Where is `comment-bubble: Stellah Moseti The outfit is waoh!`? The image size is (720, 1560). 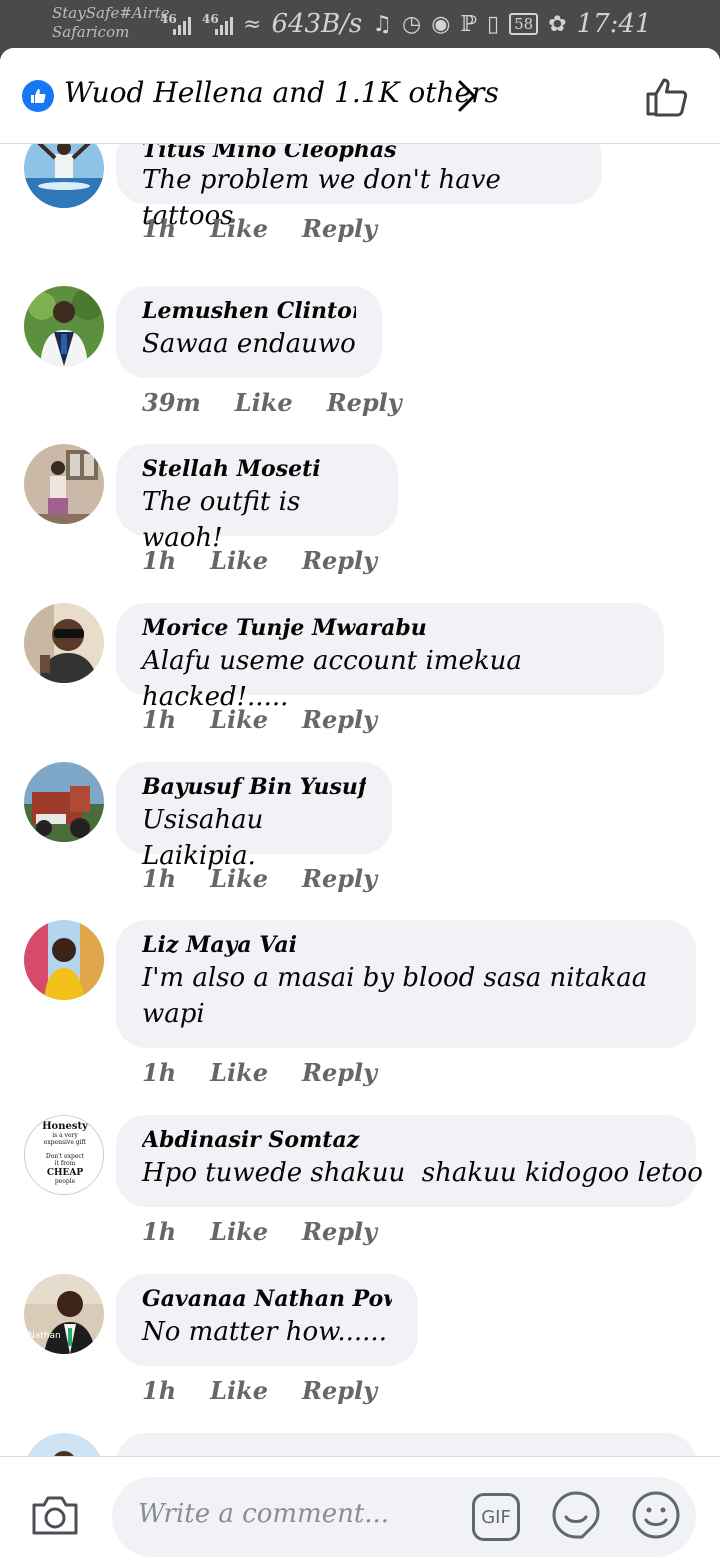
comment-bubble: Stellah Moseti The outfit is waoh! is located at coordinates (257, 498).